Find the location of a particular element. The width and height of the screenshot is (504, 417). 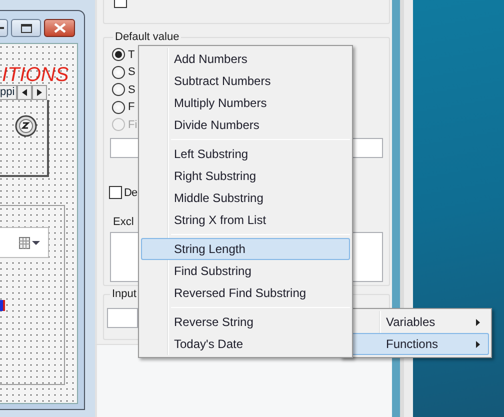

heading-text: ITIONS is located at coordinates (35, 75).